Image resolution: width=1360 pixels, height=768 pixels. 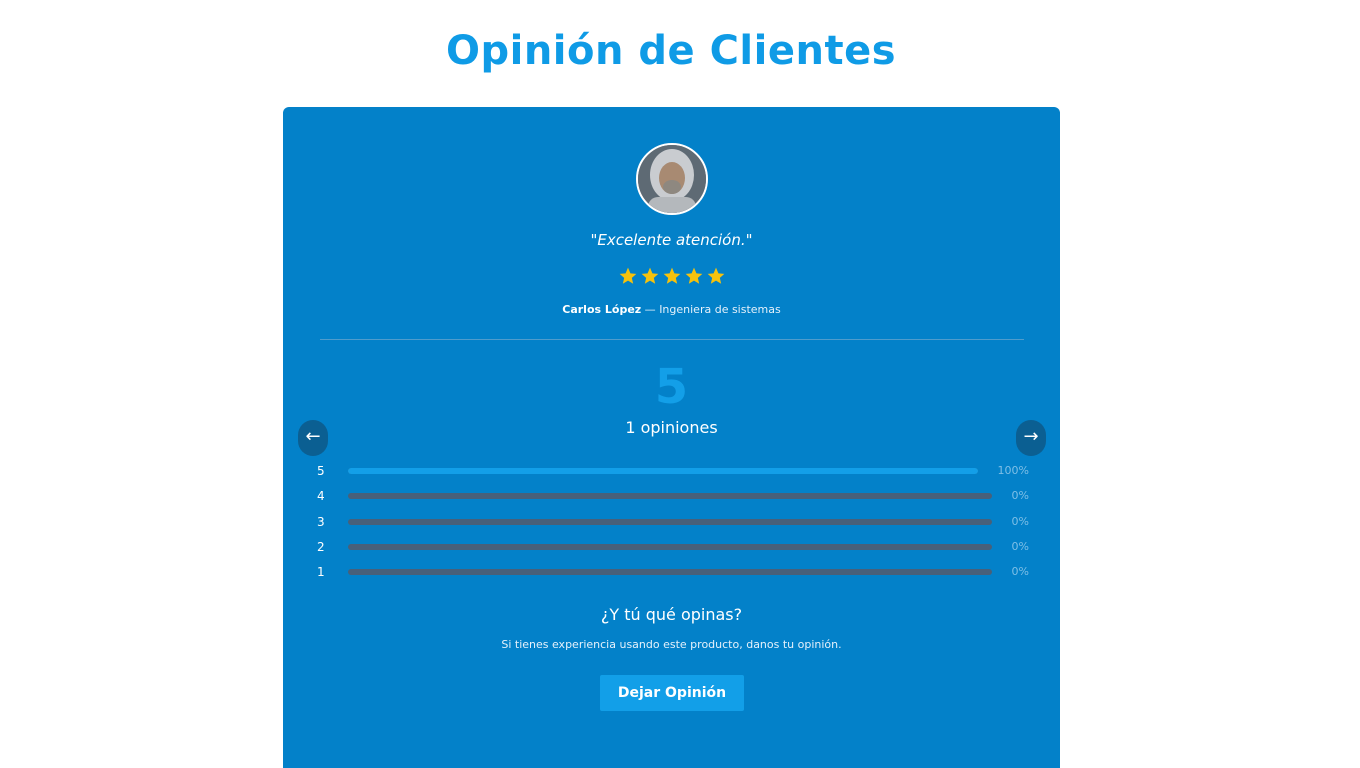 I want to click on cta-title: ¿Y tú qué opinas?, so click(x=671, y=614).